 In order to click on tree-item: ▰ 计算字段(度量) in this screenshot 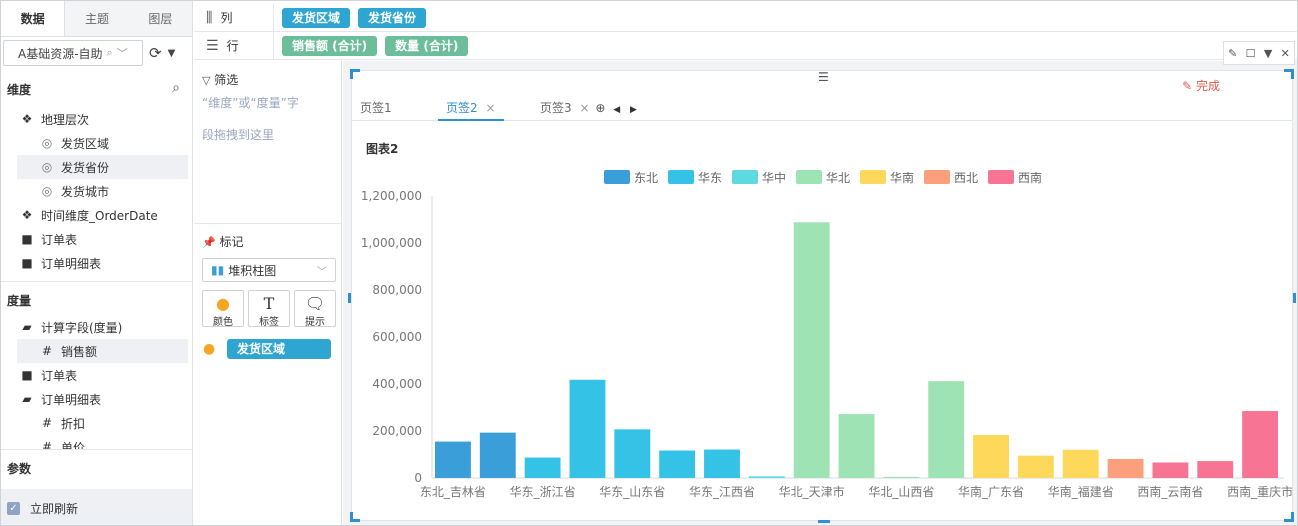, I will do `click(94, 327)`.